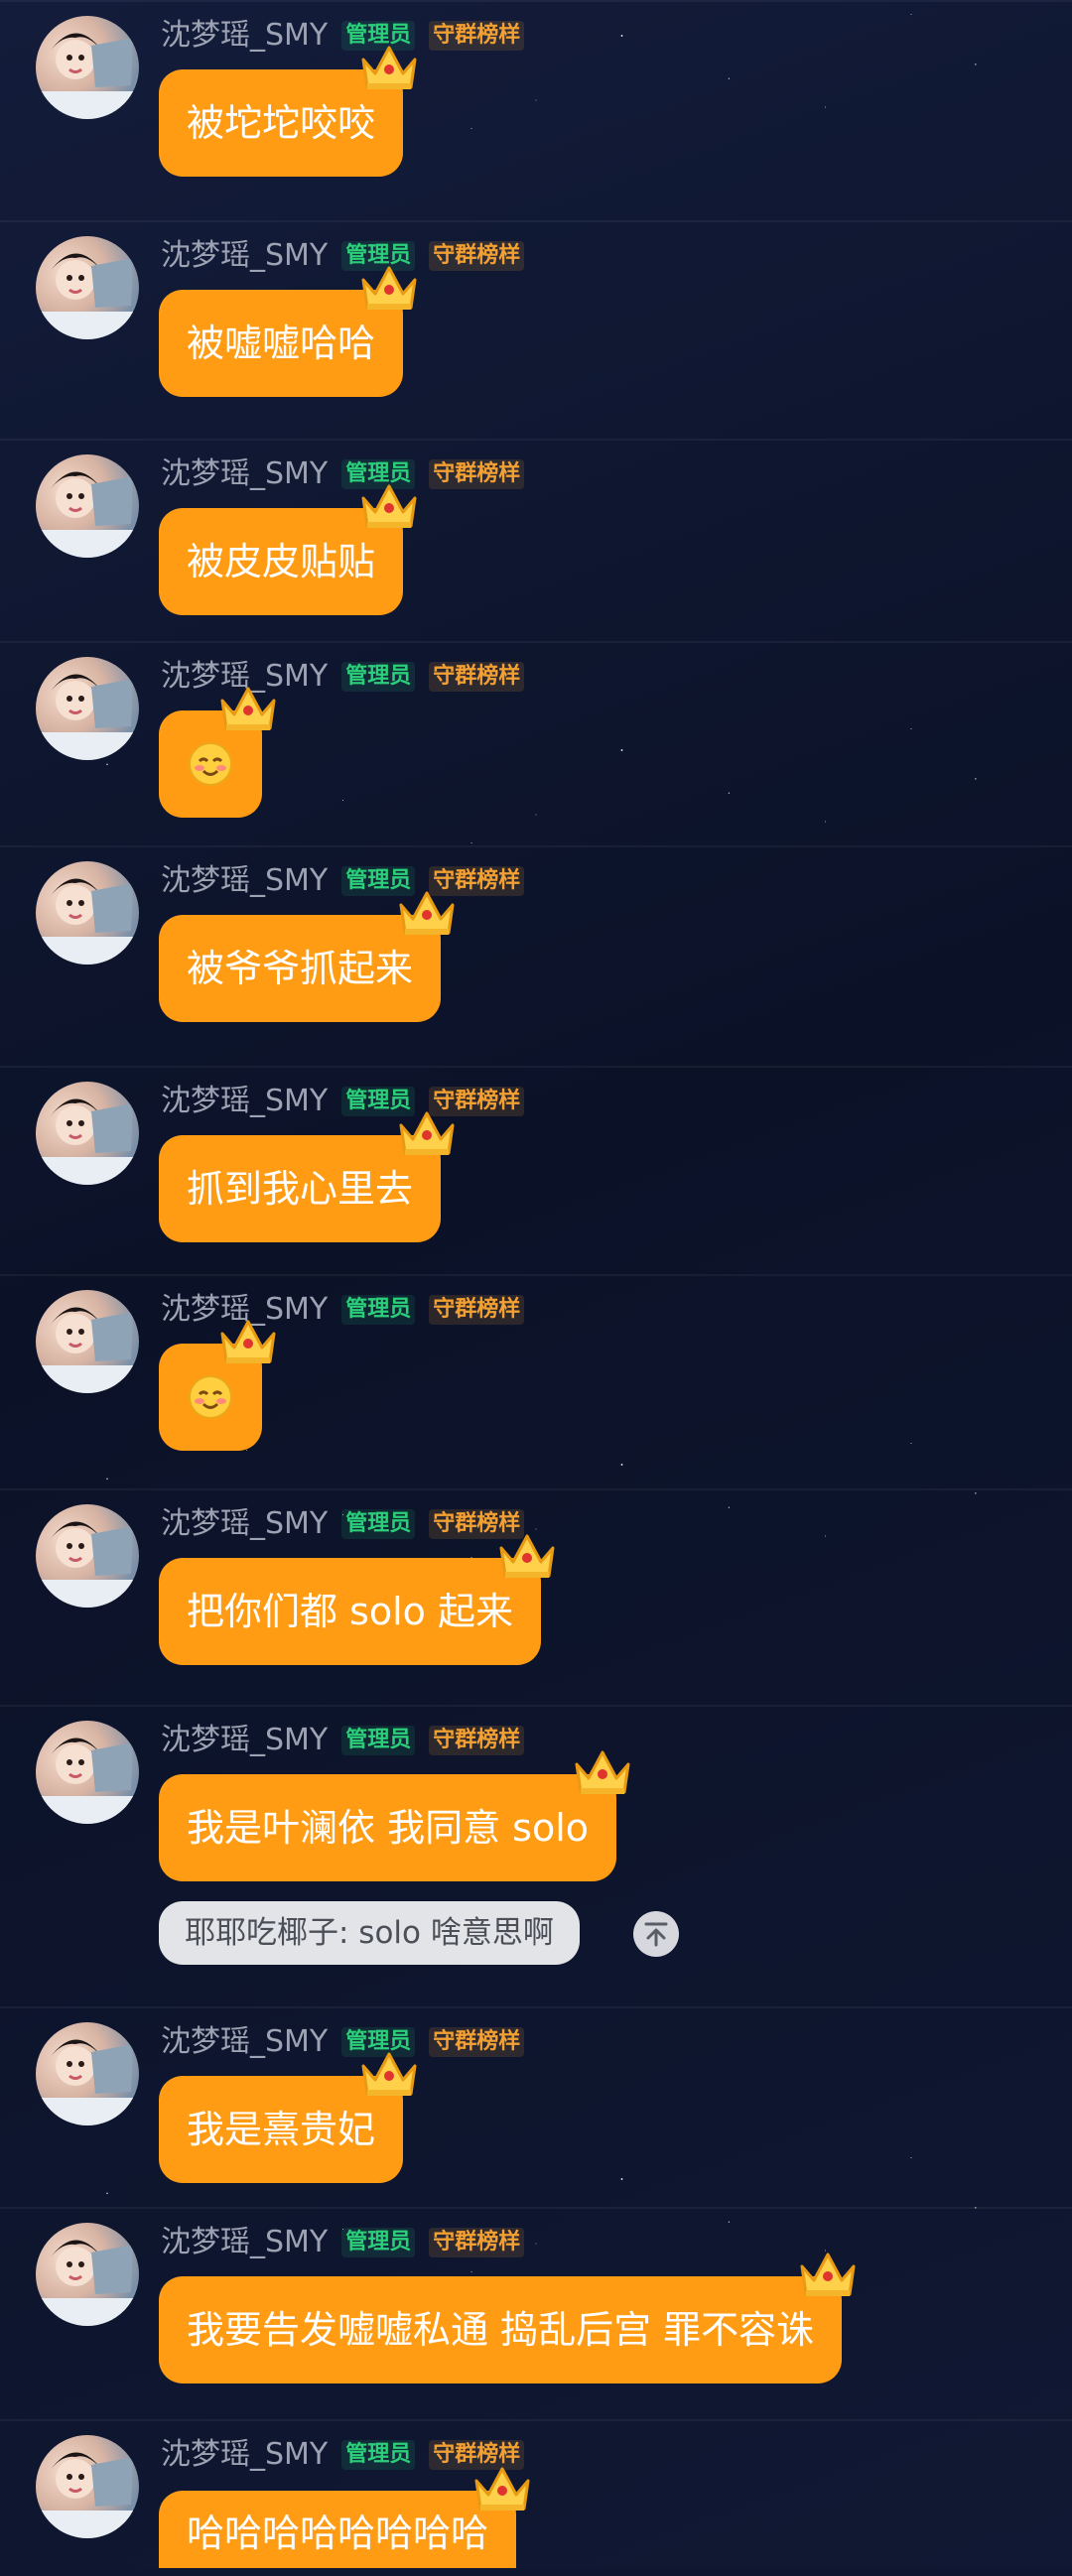 This screenshot has height=2576, width=1072. I want to click on scroll-to-top-icon, so click(656, 1934).